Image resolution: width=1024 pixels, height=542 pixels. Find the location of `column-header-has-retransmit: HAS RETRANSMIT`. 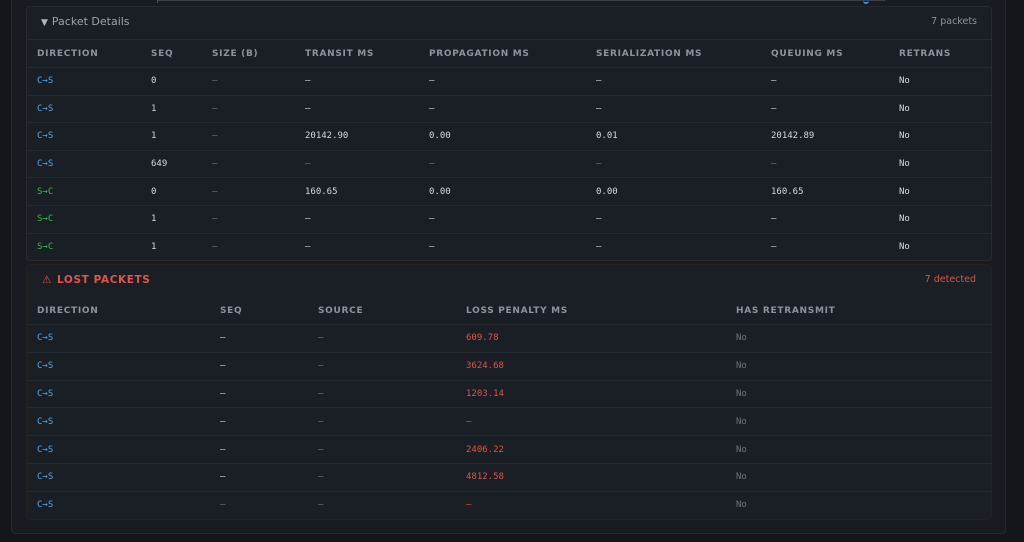

column-header-has-retransmit: HAS RETRANSMIT is located at coordinates (858, 311).